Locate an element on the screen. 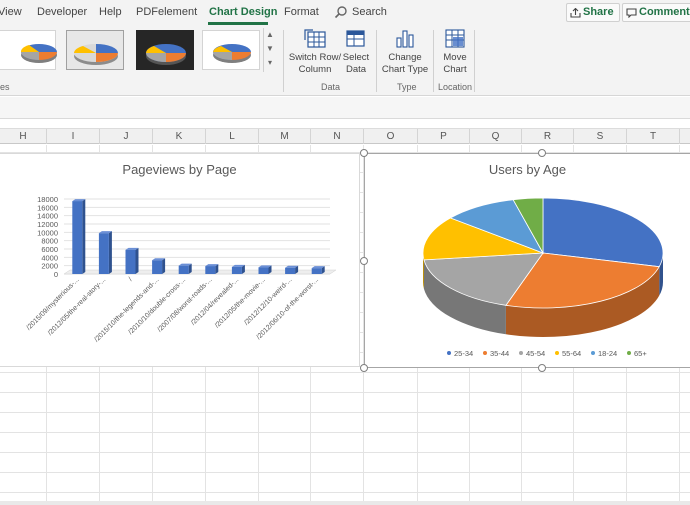 The width and height of the screenshot is (690, 505). comments-label: Comments is located at coordinates (664, 12).